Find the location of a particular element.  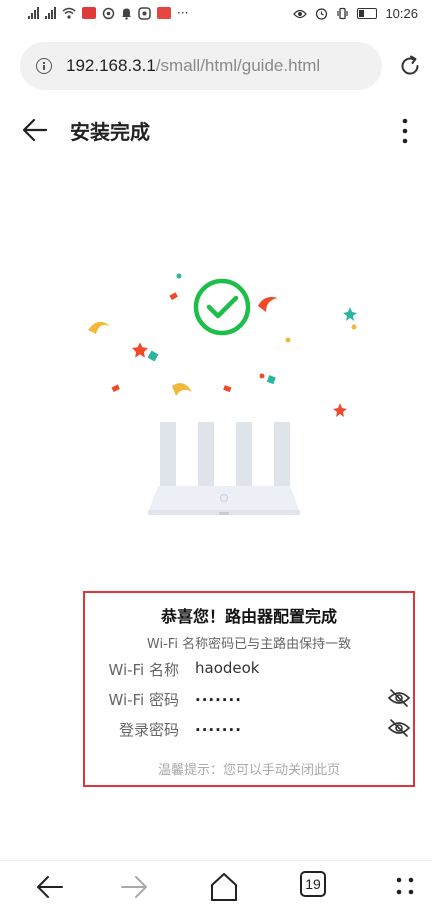

wifi-icon is located at coordinates (69, 13).